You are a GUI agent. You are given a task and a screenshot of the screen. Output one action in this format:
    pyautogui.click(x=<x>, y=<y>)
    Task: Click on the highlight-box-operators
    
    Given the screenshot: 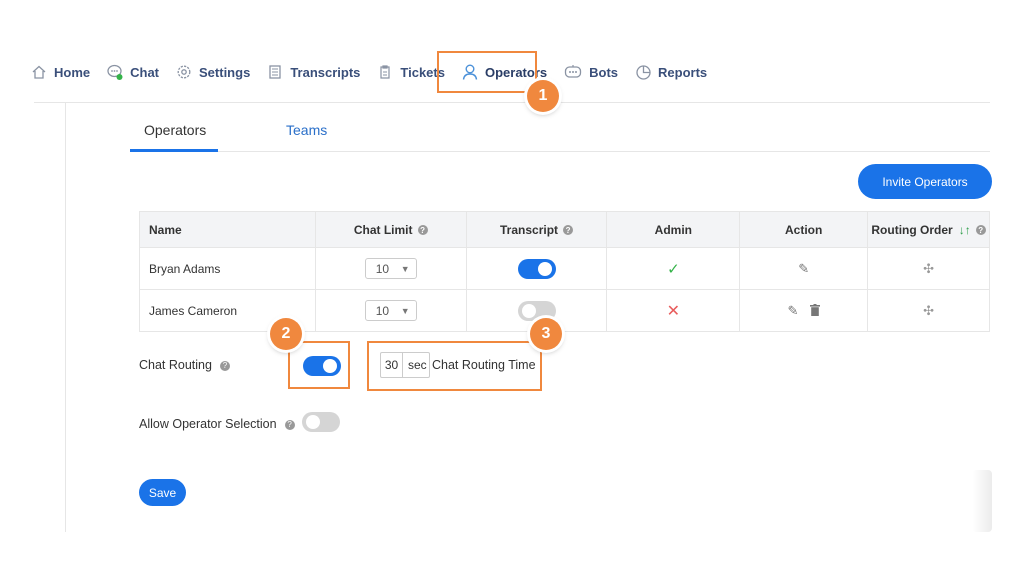 What is the action you would take?
    pyautogui.click(x=487, y=72)
    